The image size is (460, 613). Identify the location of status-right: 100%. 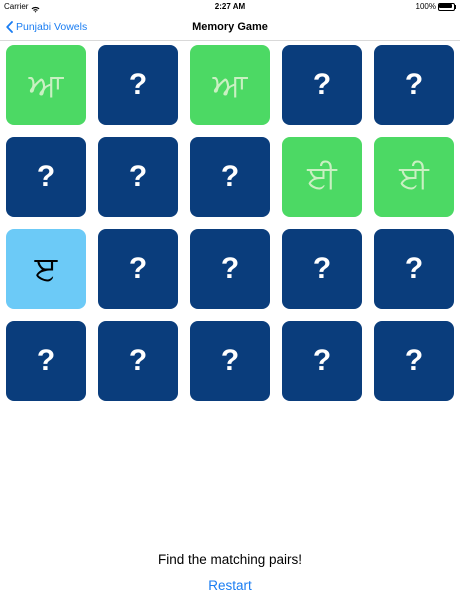
(436, 7).